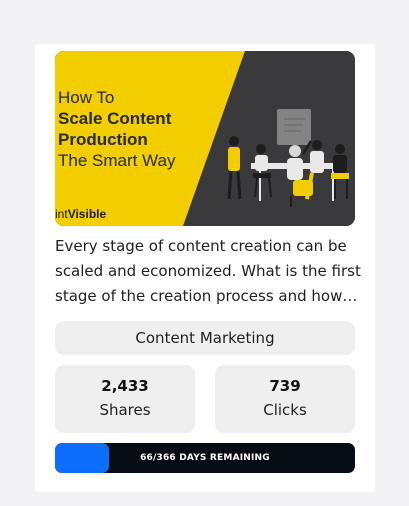 This screenshot has height=506, width=409. Describe the element at coordinates (285, 399) in the screenshot. I see `clicks-stat: 739 Clicks` at that location.